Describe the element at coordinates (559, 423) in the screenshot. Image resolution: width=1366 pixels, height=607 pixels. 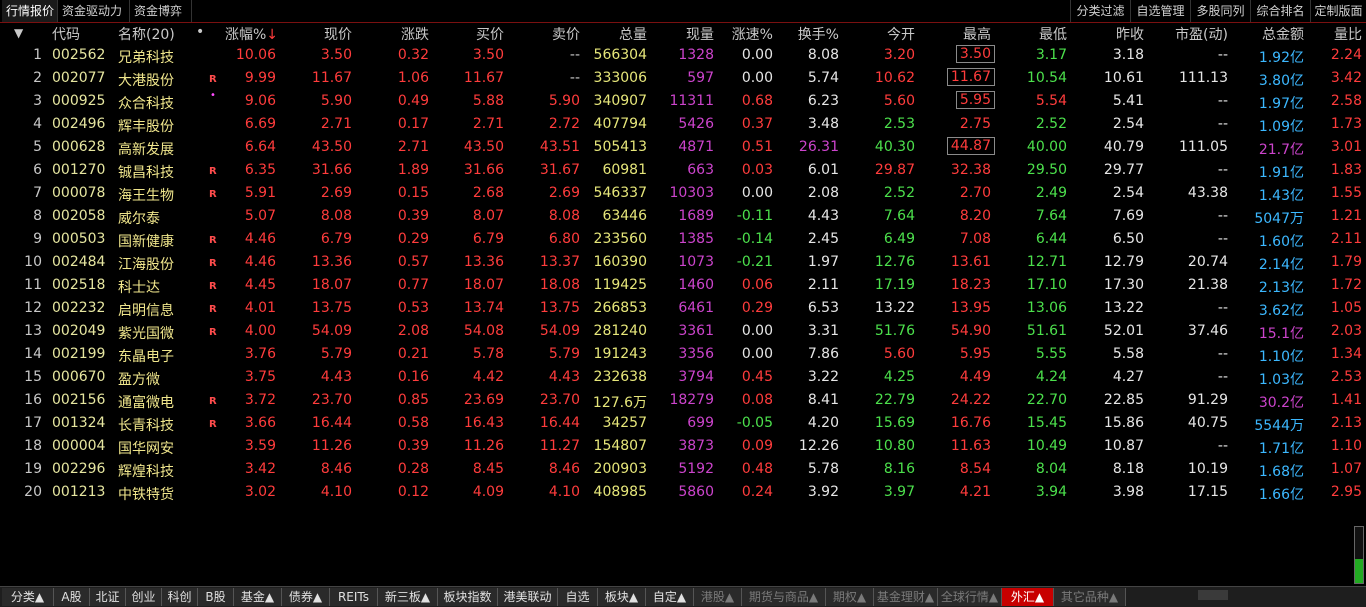
I see `ask-price: 16.44` at that location.